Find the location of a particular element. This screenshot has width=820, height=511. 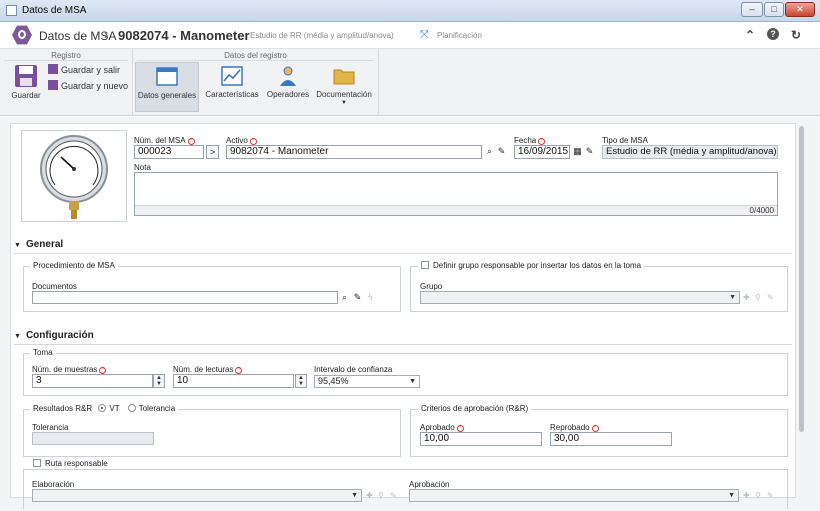

help-icon: ? is located at coordinates (773, 34).